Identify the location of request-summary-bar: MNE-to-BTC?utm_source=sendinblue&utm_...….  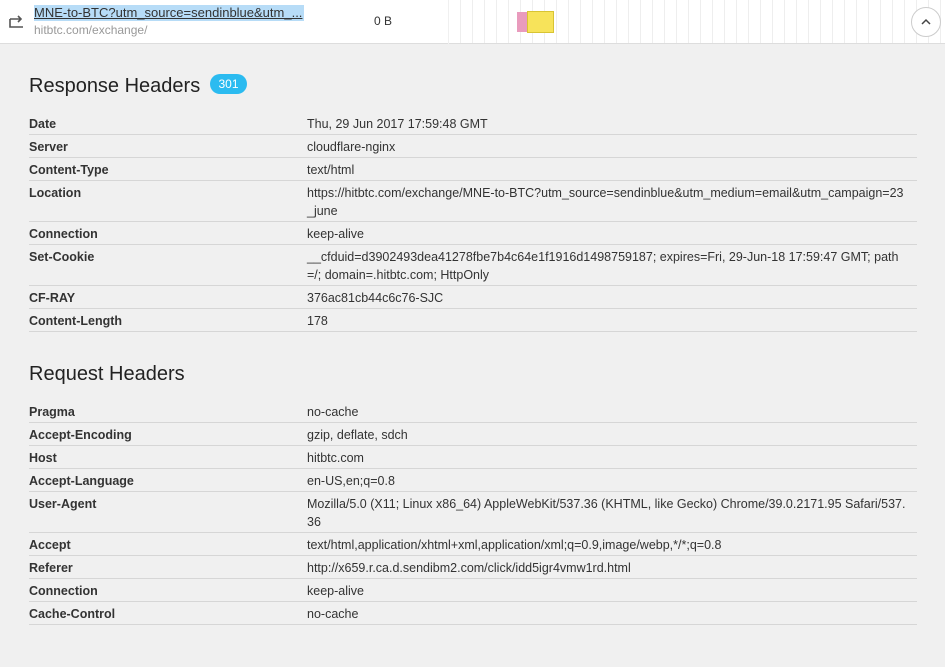
(472, 22).